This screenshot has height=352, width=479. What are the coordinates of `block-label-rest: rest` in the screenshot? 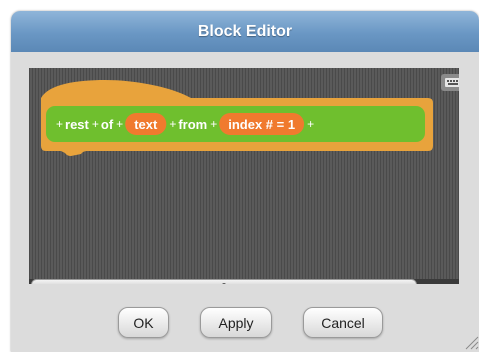 It's located at (77, 124).